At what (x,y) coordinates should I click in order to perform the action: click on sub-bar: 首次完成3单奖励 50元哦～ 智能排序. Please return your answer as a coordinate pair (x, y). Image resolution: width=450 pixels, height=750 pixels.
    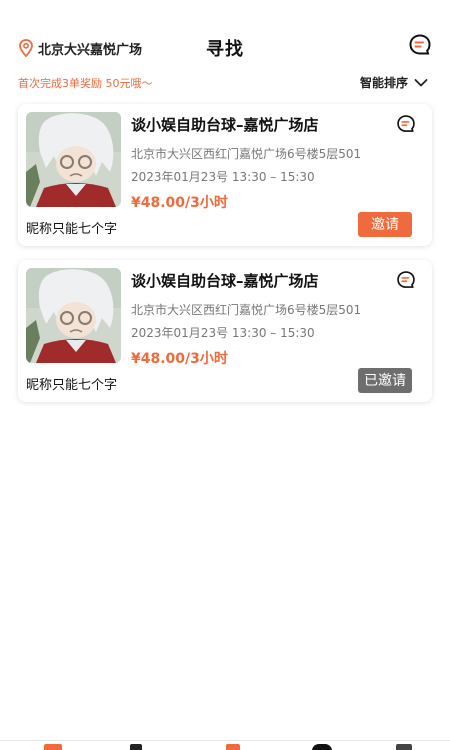
    Looking at the image, I should click on (225, 83).